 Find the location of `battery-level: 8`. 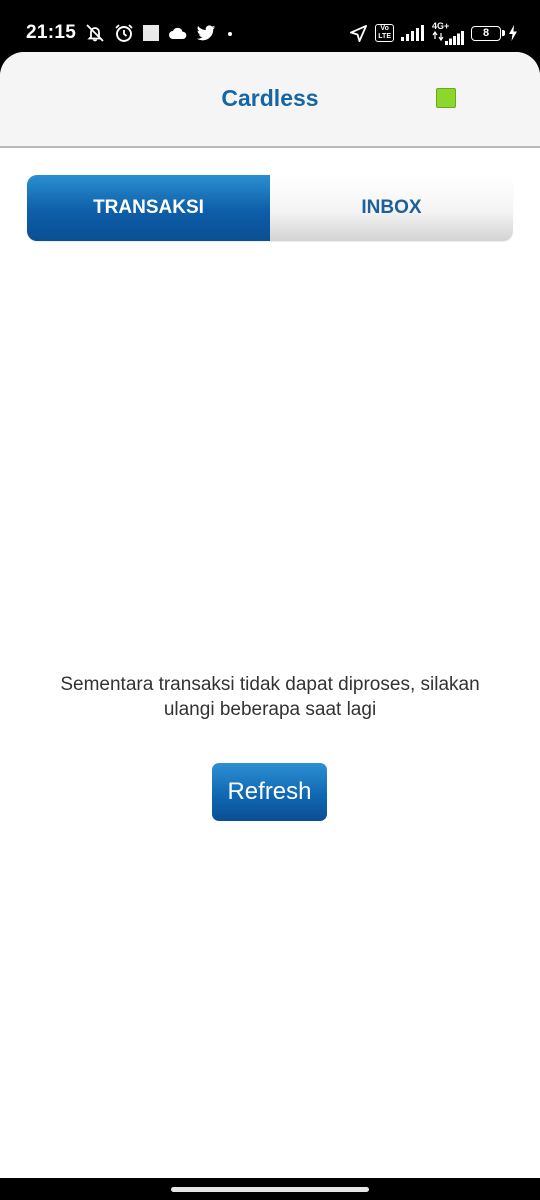

battery-level: 8 is located at coordinates (486, 33).